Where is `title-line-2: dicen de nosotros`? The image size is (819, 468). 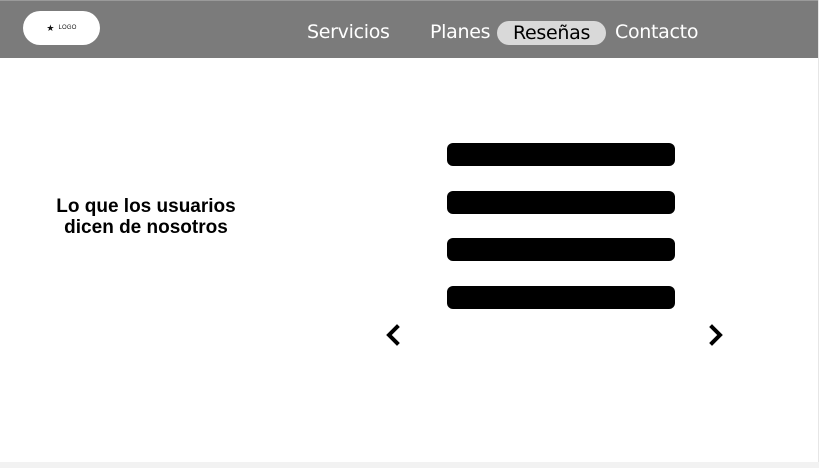
title-line-2: dicen de nosotros is located at coordinates (146, 227).